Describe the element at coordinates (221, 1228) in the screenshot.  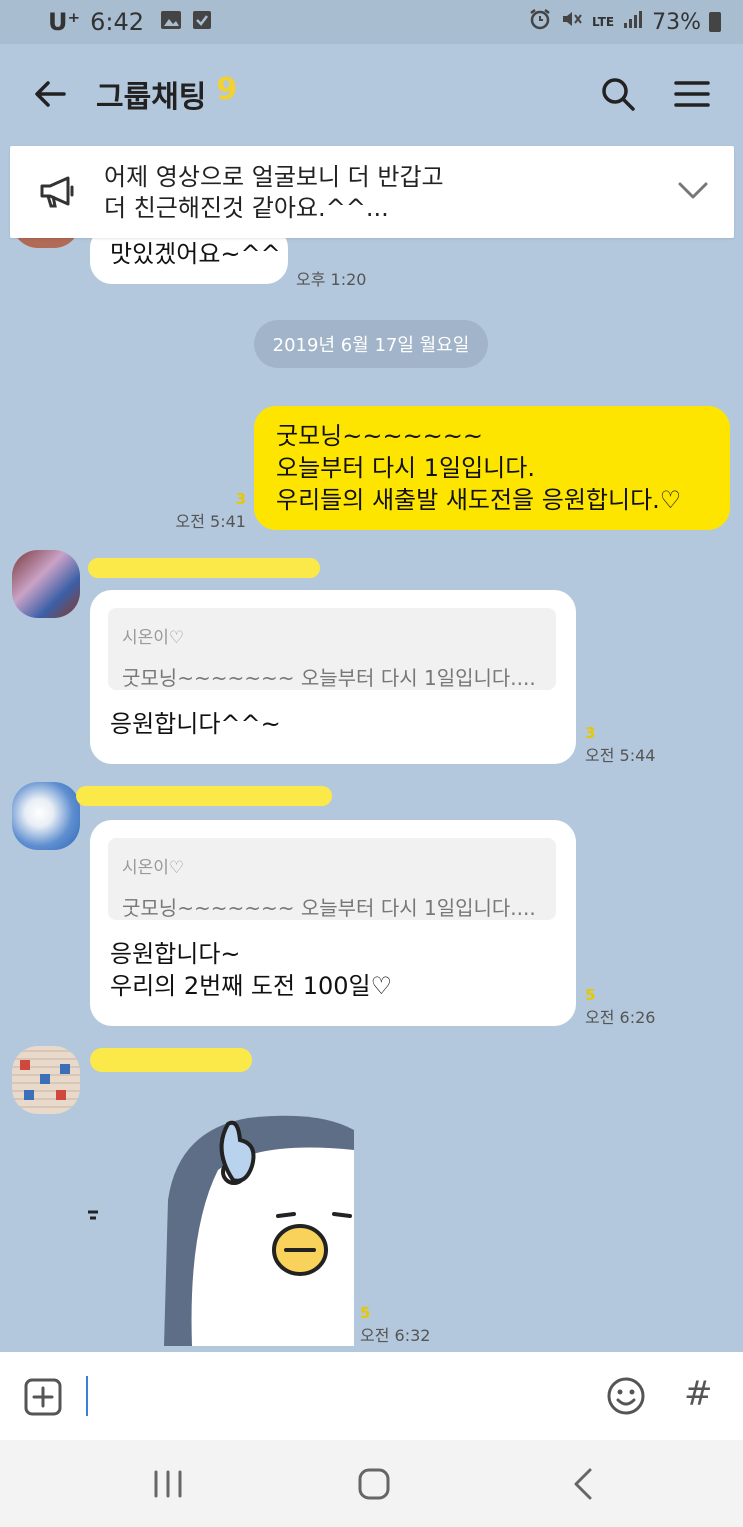
I see `penguin-sticker` at that location.